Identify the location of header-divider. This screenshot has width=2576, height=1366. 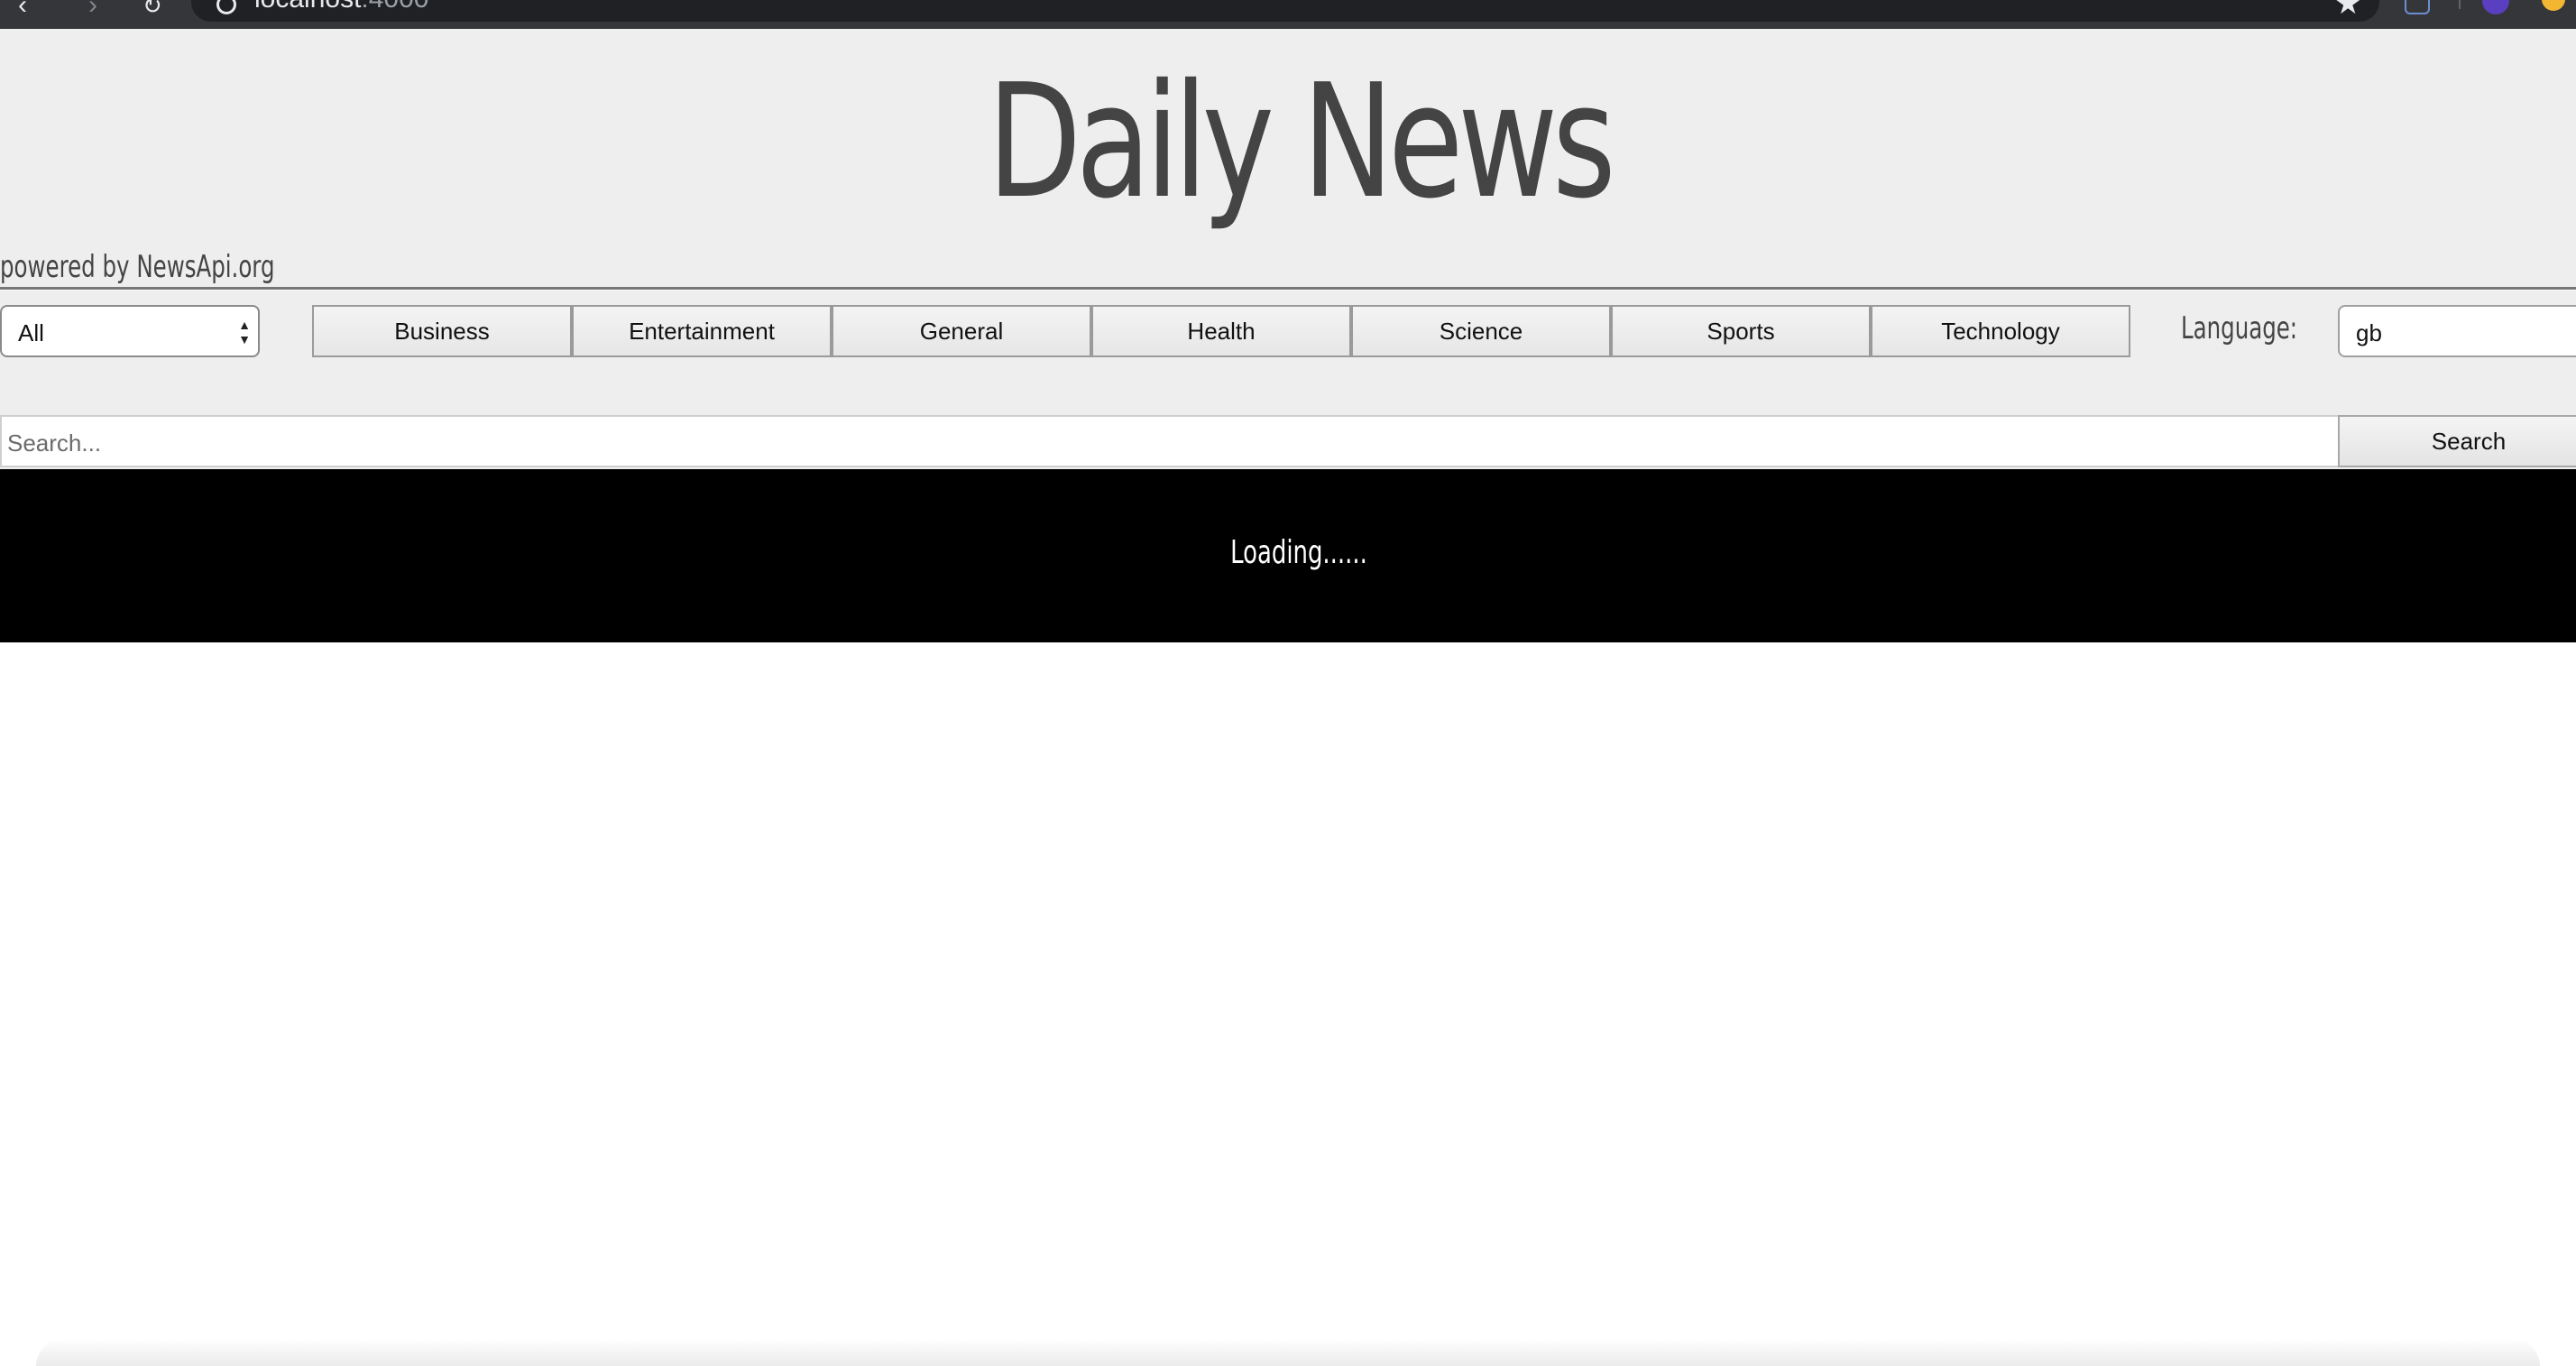
(1288, 289).